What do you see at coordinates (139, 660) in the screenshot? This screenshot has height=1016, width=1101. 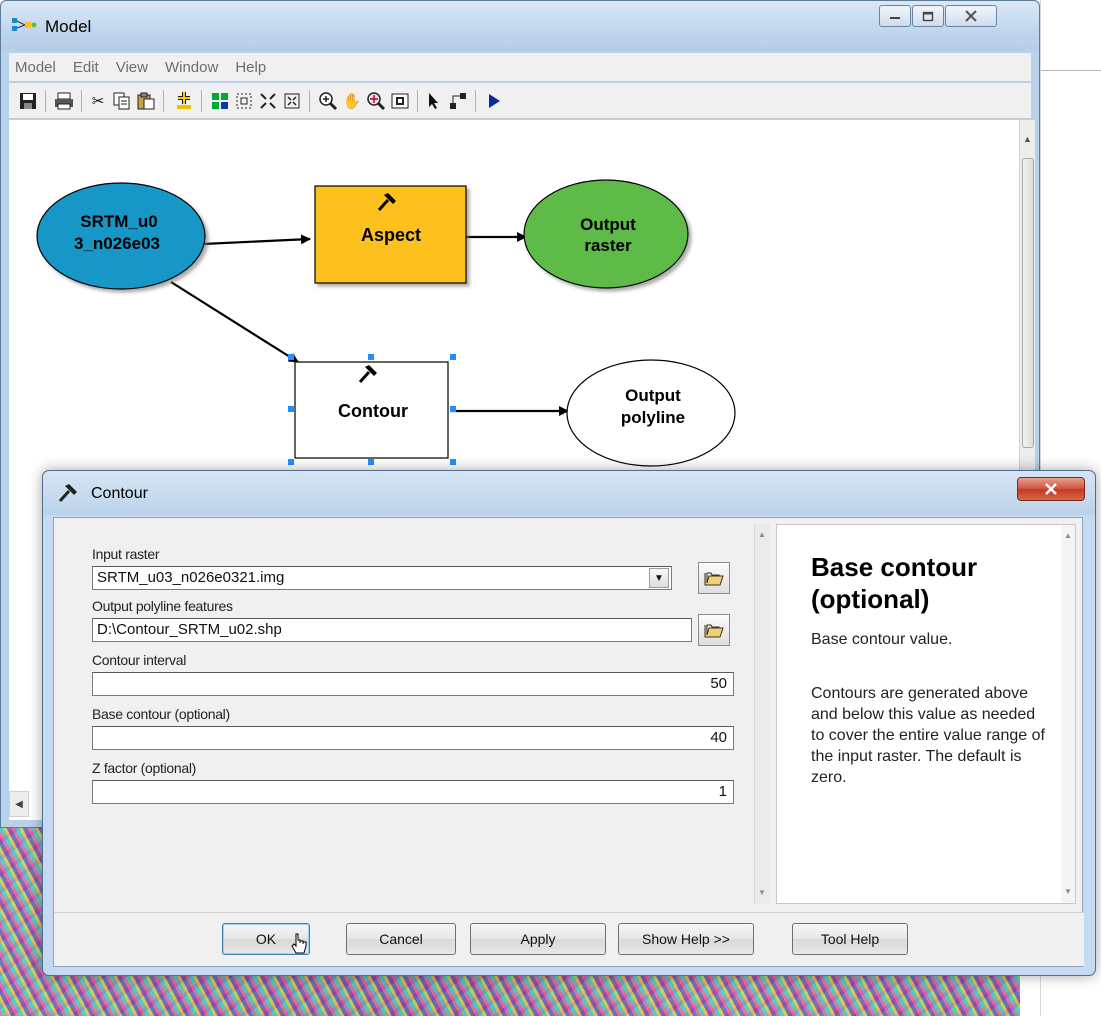 I see `contour-interval-label: Contour interval` at bounding box center [139, 660].